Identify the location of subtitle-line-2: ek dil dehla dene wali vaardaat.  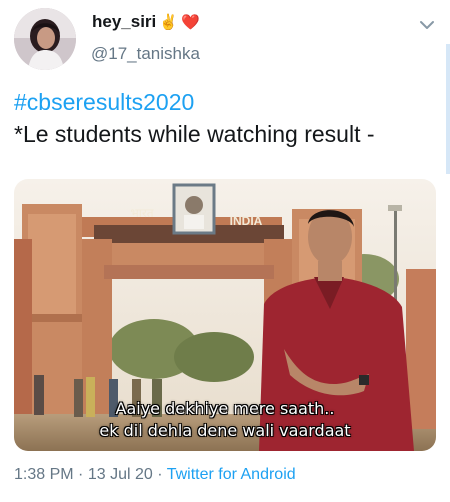
(225, 430).